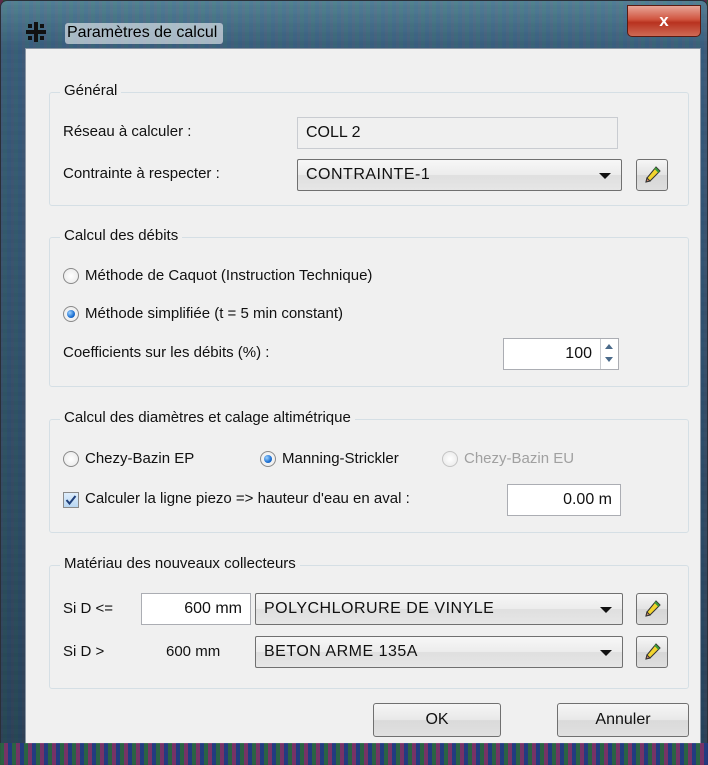 The width and height of the screenshot is (708, 765). I want to click on row1-label: Si D <=, so click(88, 608).